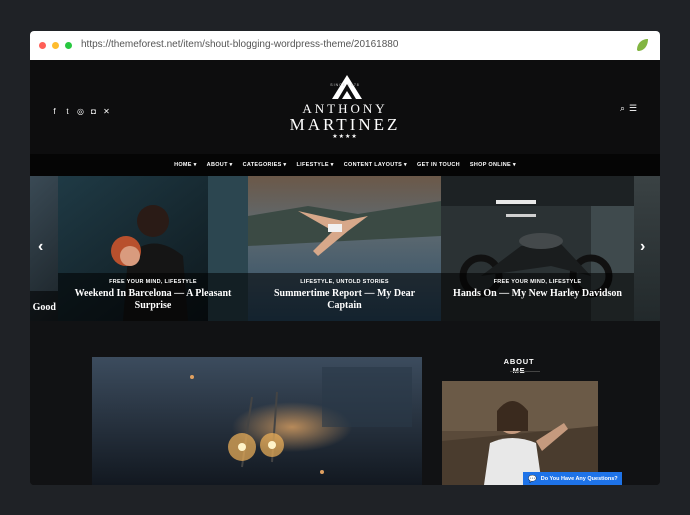 Image resolution: width=690 pixels, height=515 pixels. Describe the element at coordinates (93, 111) in the screenshot. I see `instagram-icon: ◘` at that location.